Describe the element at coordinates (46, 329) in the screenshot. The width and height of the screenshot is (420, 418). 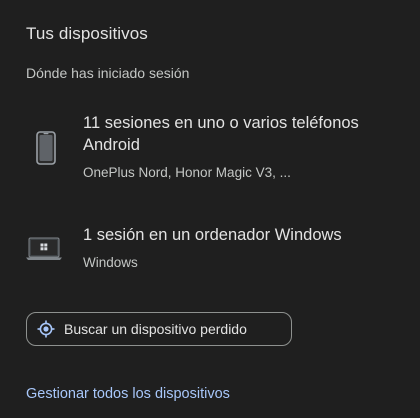
I see `location-target-icon` at that location.